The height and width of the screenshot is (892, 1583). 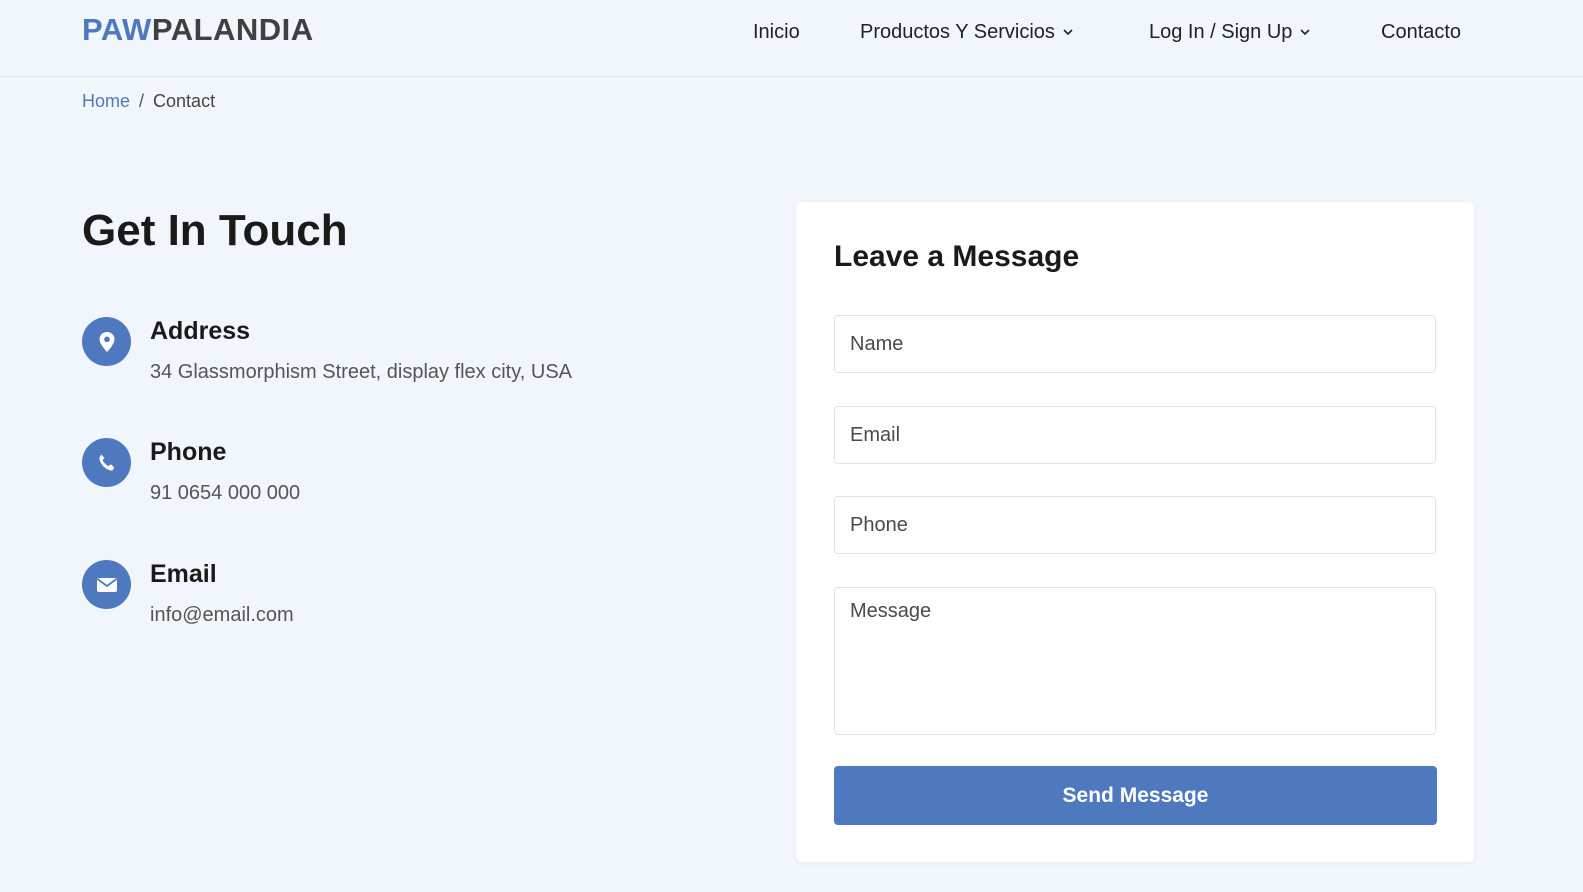 I want to click on contact-item-title: Phone, so click(x=188, y=452).